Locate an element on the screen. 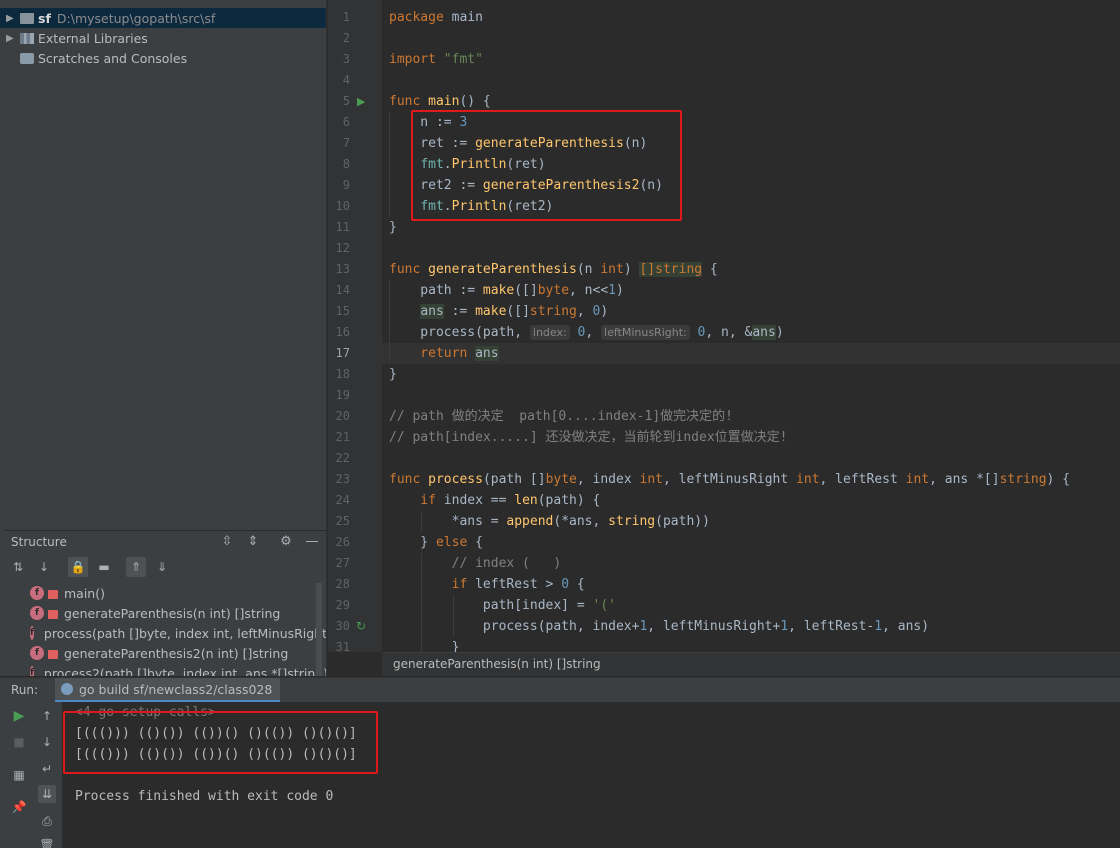  line-number: 10 is located at coordinates (342, 206).